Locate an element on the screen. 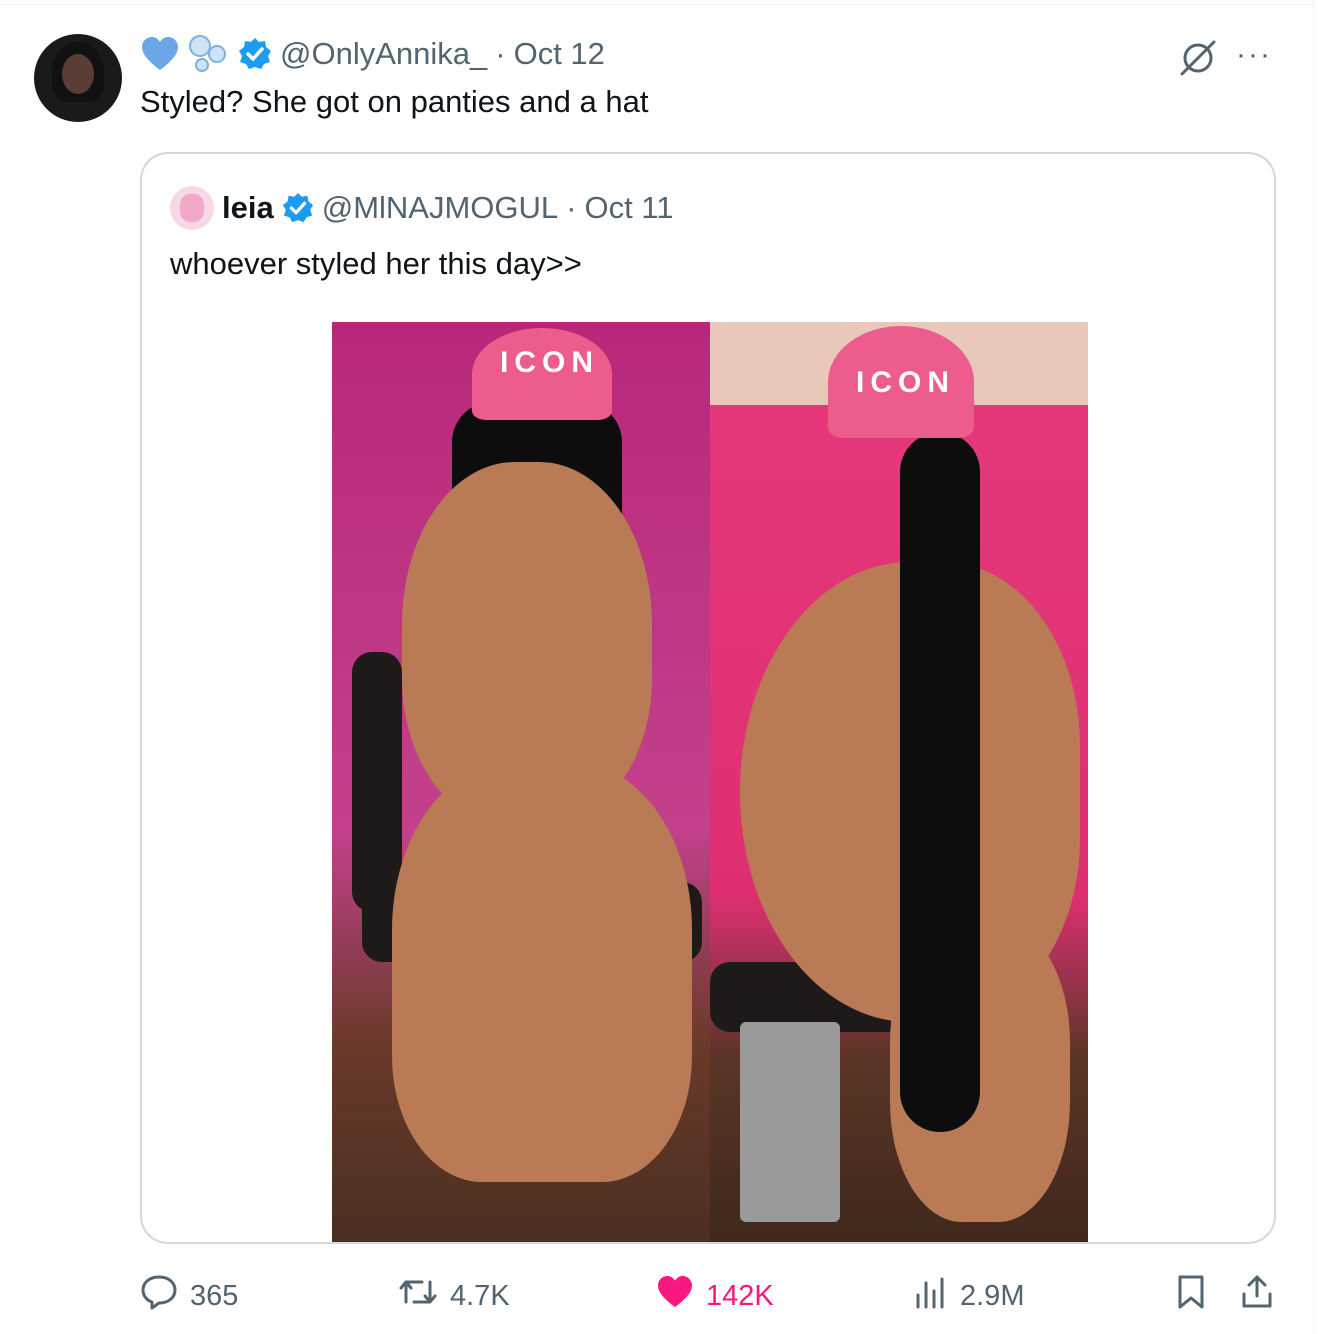  quote-author-avatar is located at coordinates (192, 208).